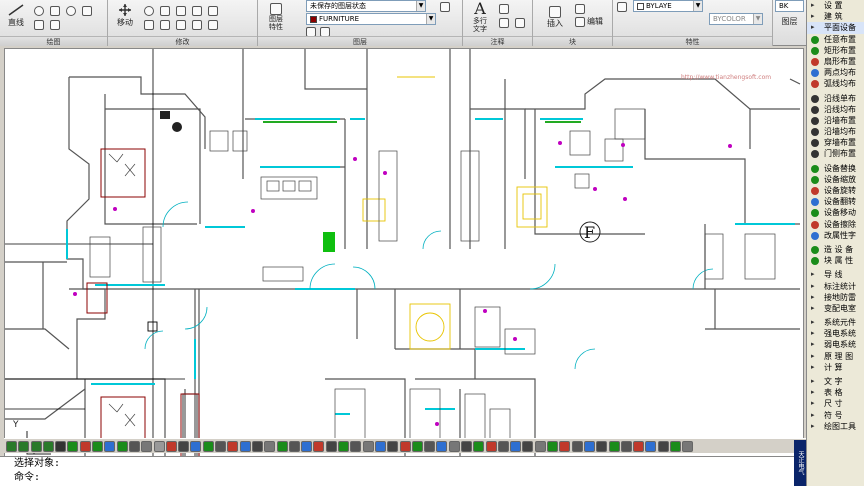 The height and width of the screenshot is (486, 864). What do you see at coordinates (835, 426) in the screenshot?
I see `palette-category: ▸ 绘图工具` at bounding box center [835, 426].